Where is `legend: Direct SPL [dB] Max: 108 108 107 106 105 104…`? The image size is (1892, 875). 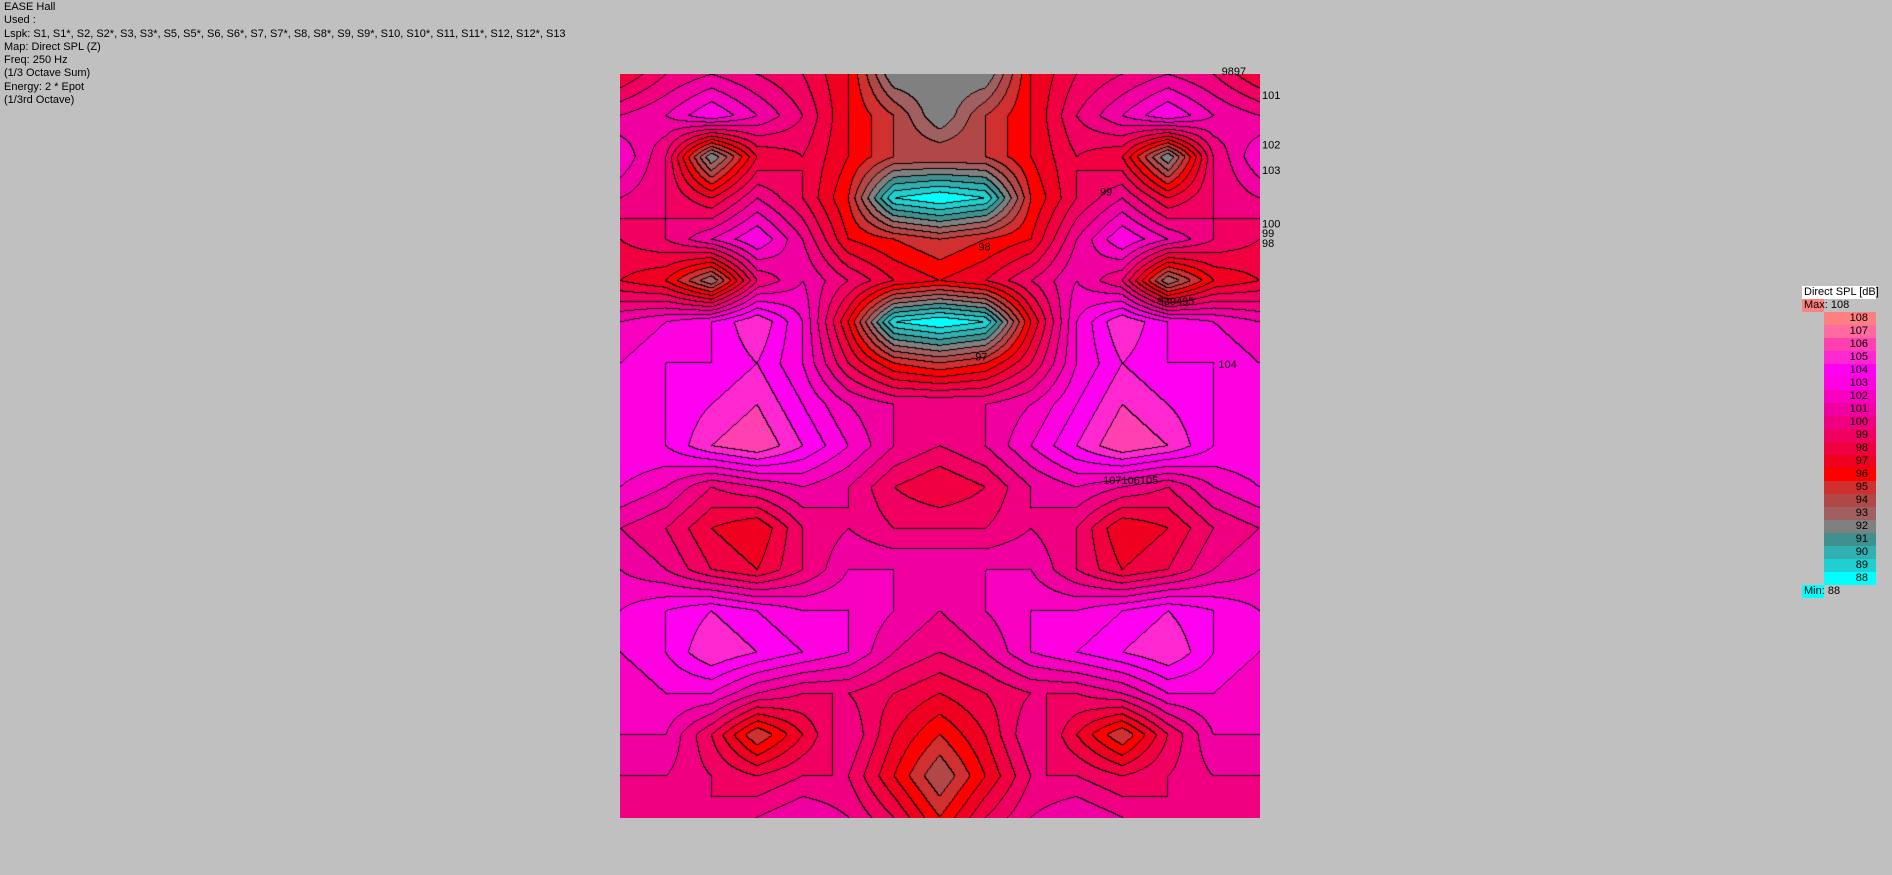 legend: Direct SPL [dB] Max: 108 108 107 106 105 104… is located at coordinates (1840, 442).